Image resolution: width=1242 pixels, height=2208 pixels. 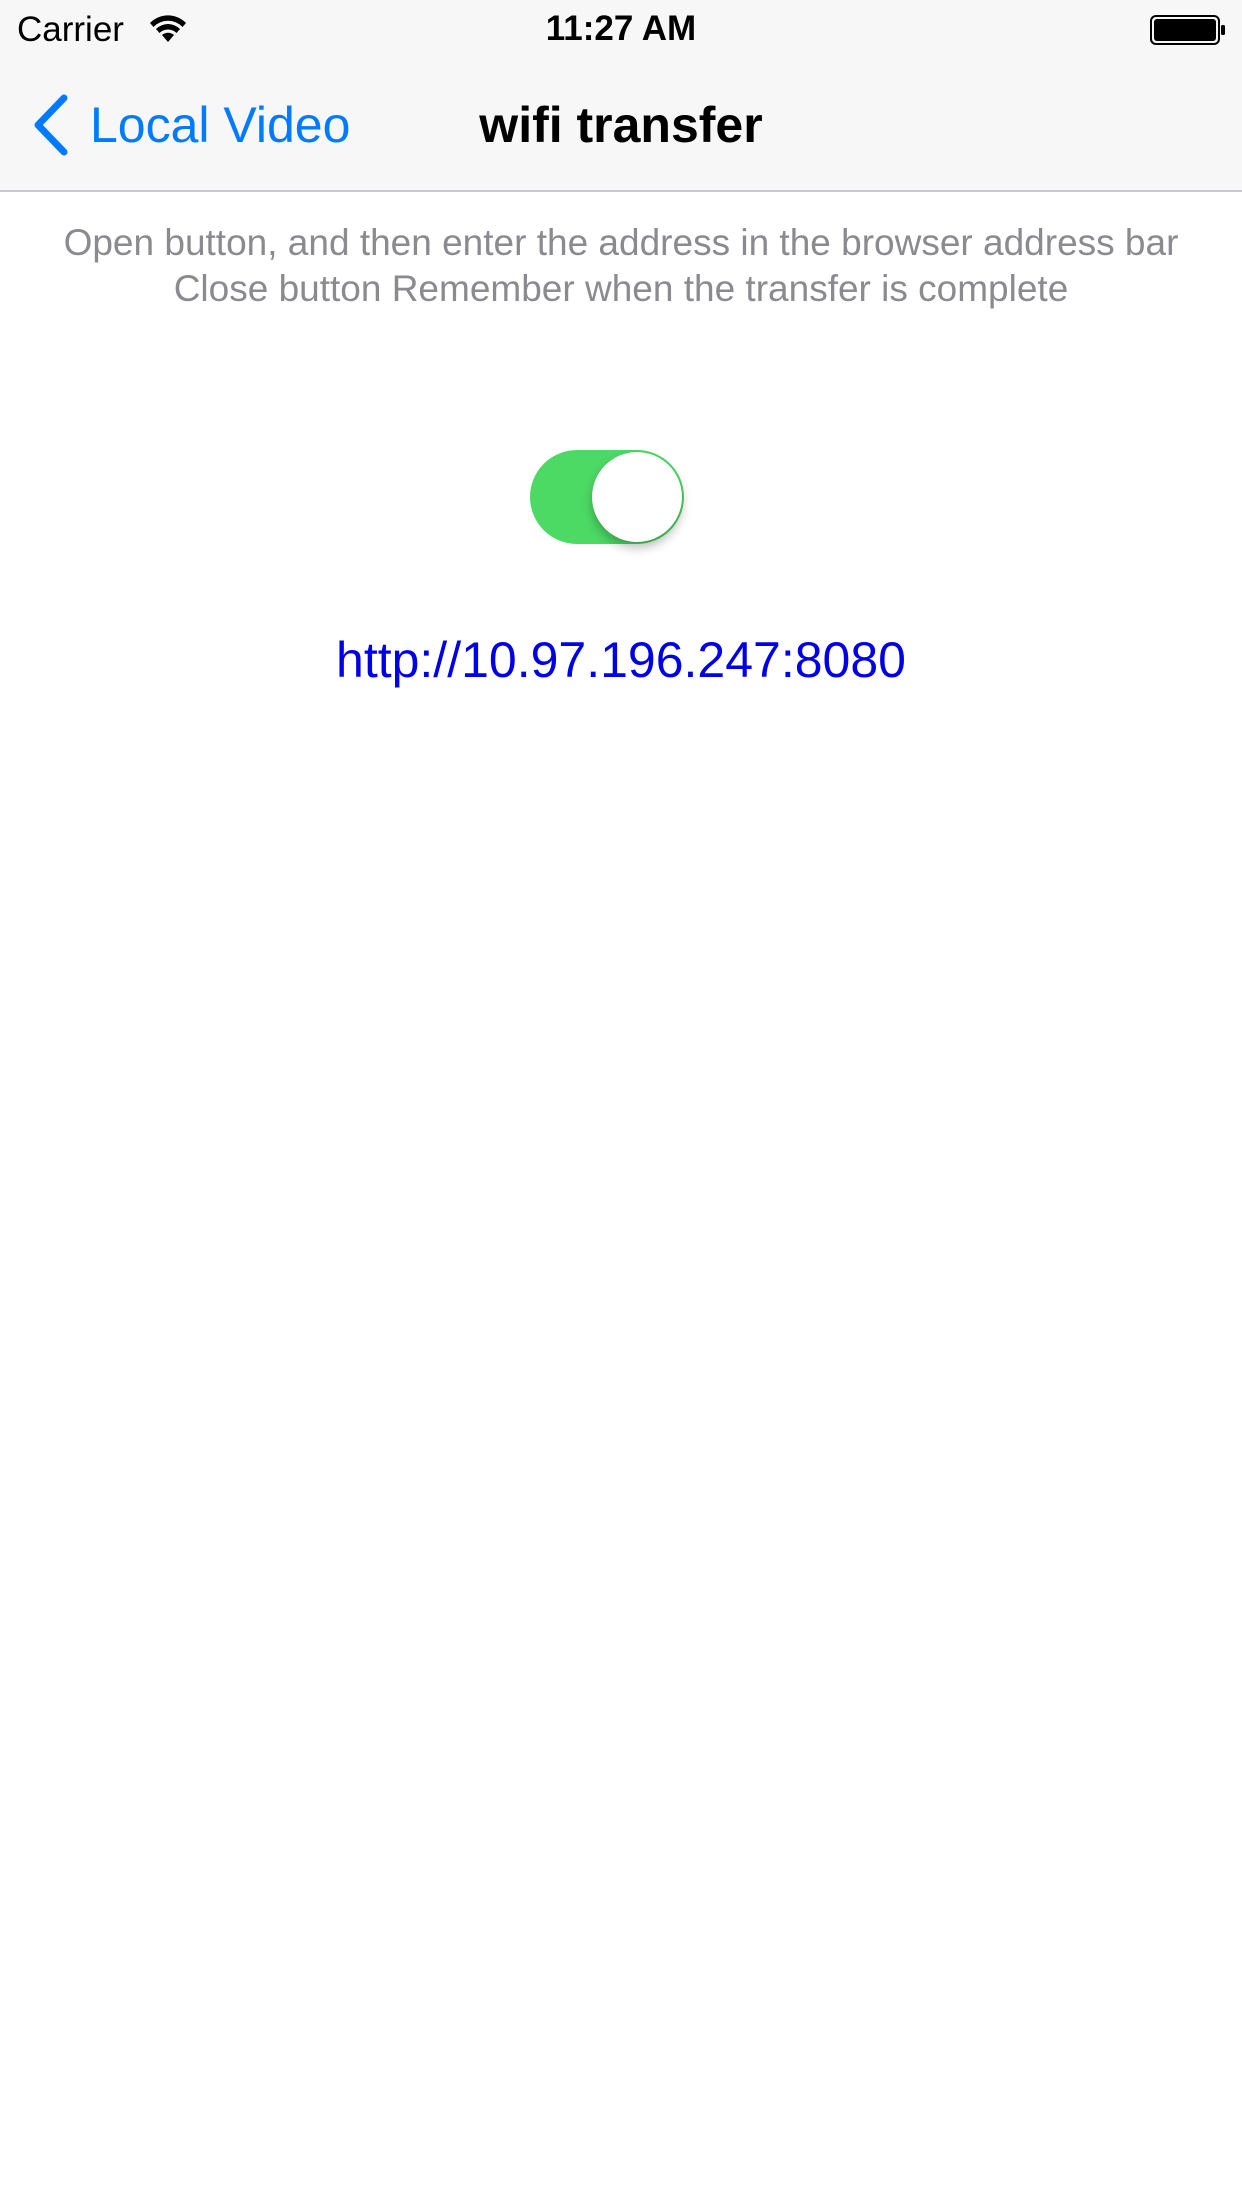 What do you see at coordinates (621, 660) in the screenshot?
I see `server-url-link: http://10.97.196.247:8080` at bounding box center [621, 660].